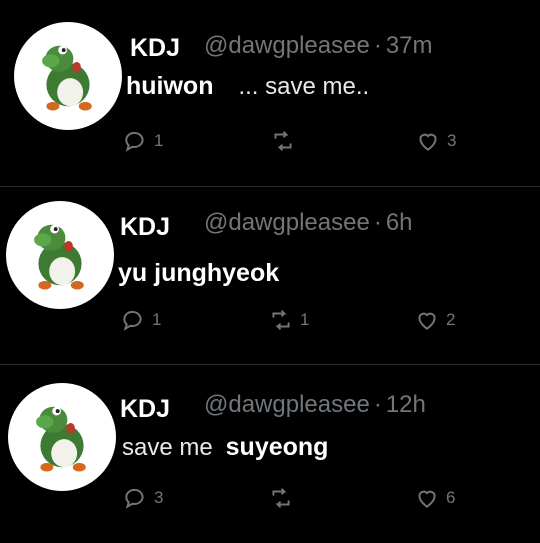  What do you see at coordinates (304, 86) in the screenshot?
I see `tweet-body: ... save me..` at bounding box center [304, 86].